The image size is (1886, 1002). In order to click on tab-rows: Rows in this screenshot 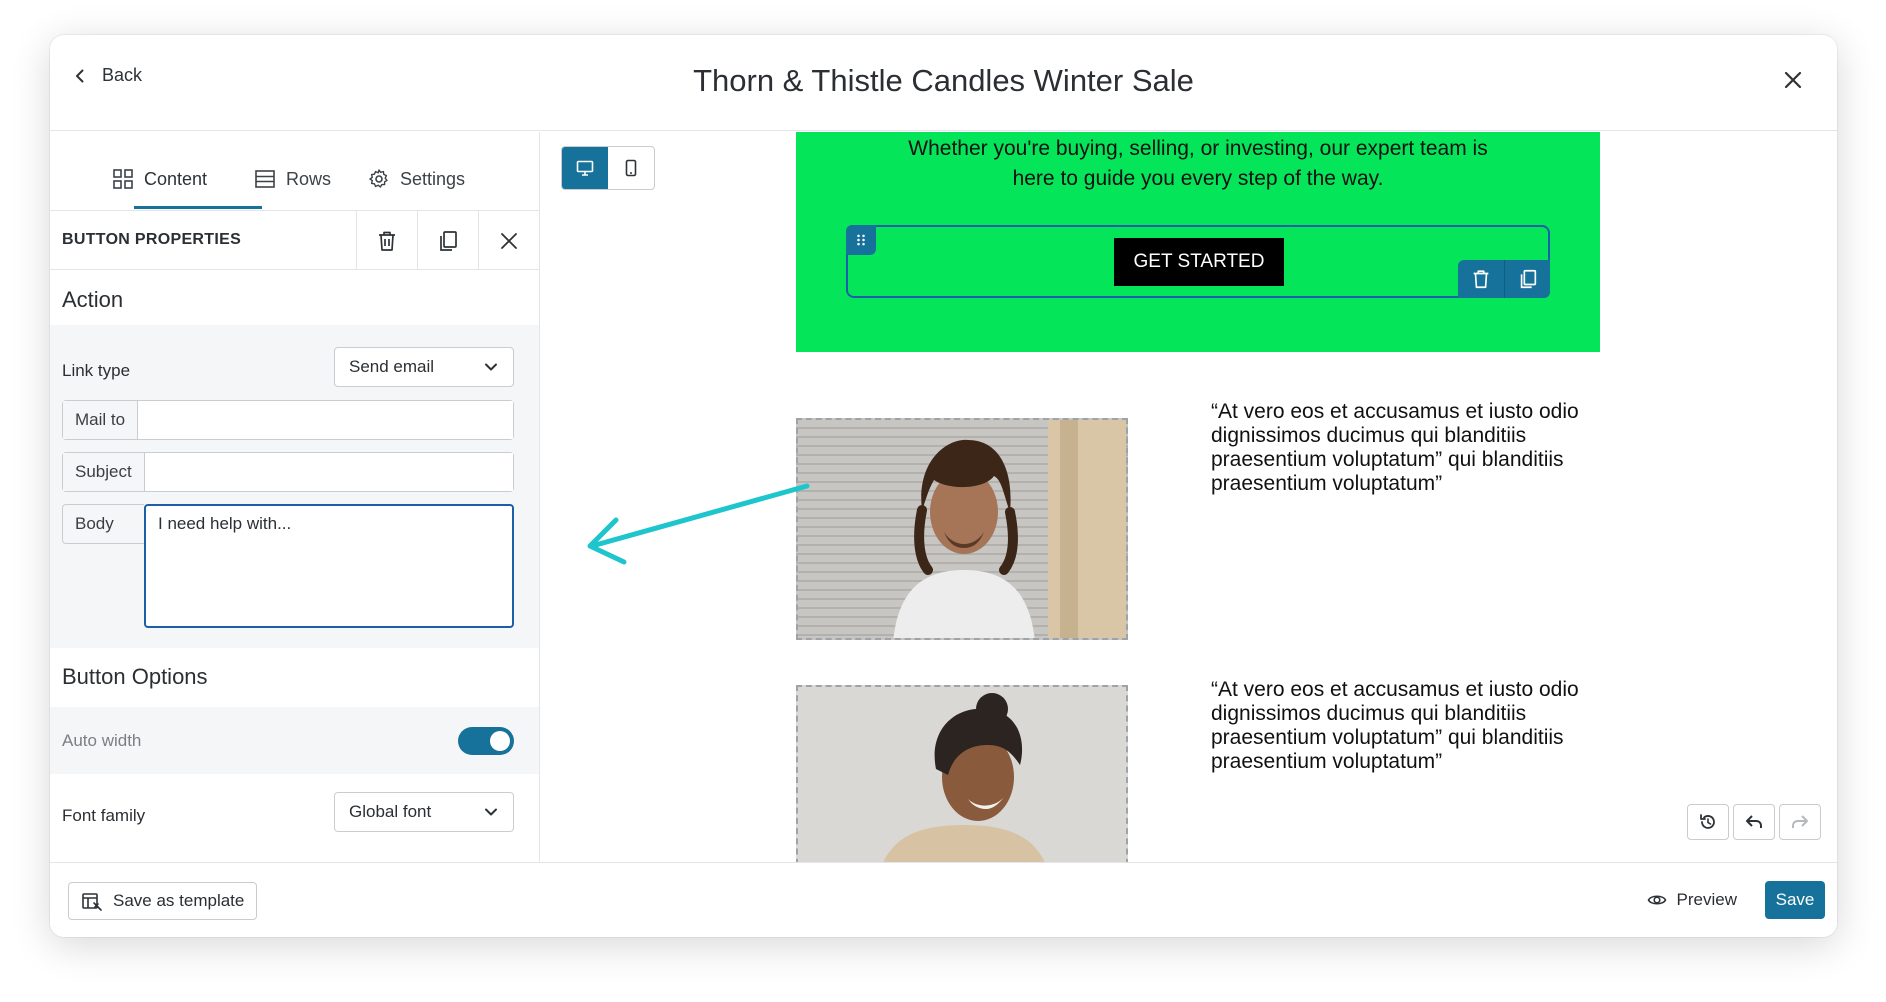, I will do `click(292, 179)`.